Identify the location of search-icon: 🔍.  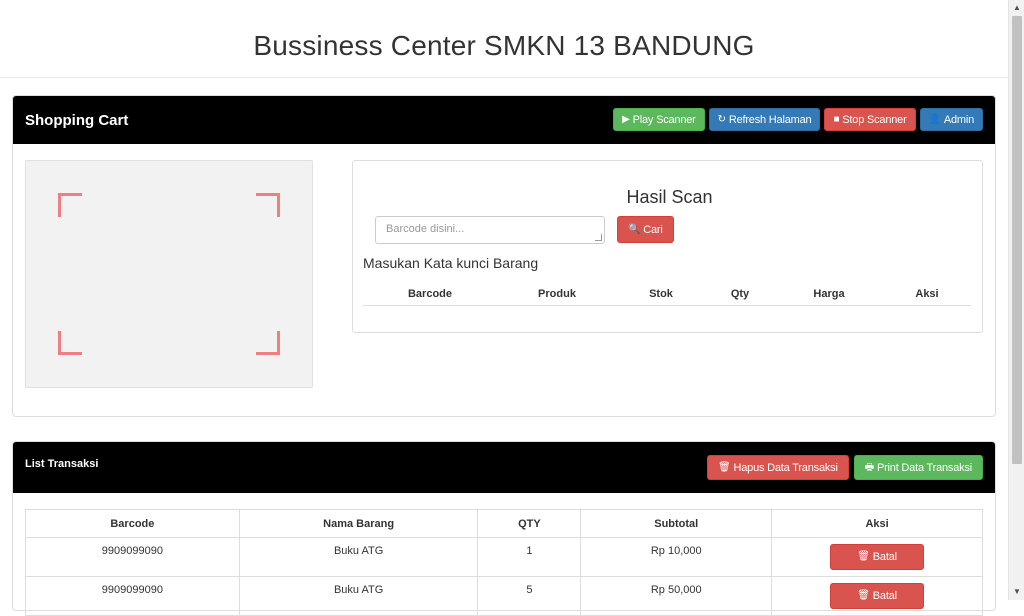
(634, 229).